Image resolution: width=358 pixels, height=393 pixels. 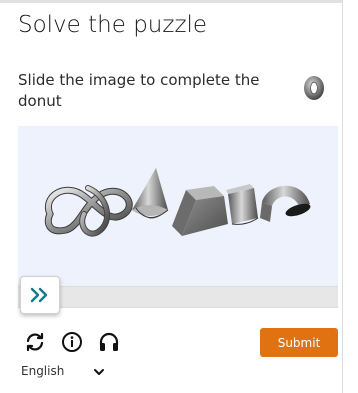 I want to click on submit-button: Submit, so click(x=299, y=342).